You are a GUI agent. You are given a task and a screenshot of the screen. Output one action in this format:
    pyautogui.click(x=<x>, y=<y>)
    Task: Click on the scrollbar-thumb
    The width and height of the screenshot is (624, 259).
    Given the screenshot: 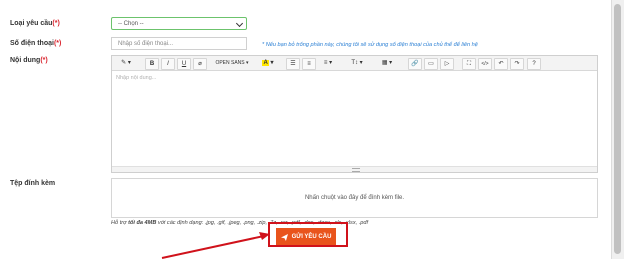 What is the action you would take?
    pyautogui.click(x=617, y=129)
    